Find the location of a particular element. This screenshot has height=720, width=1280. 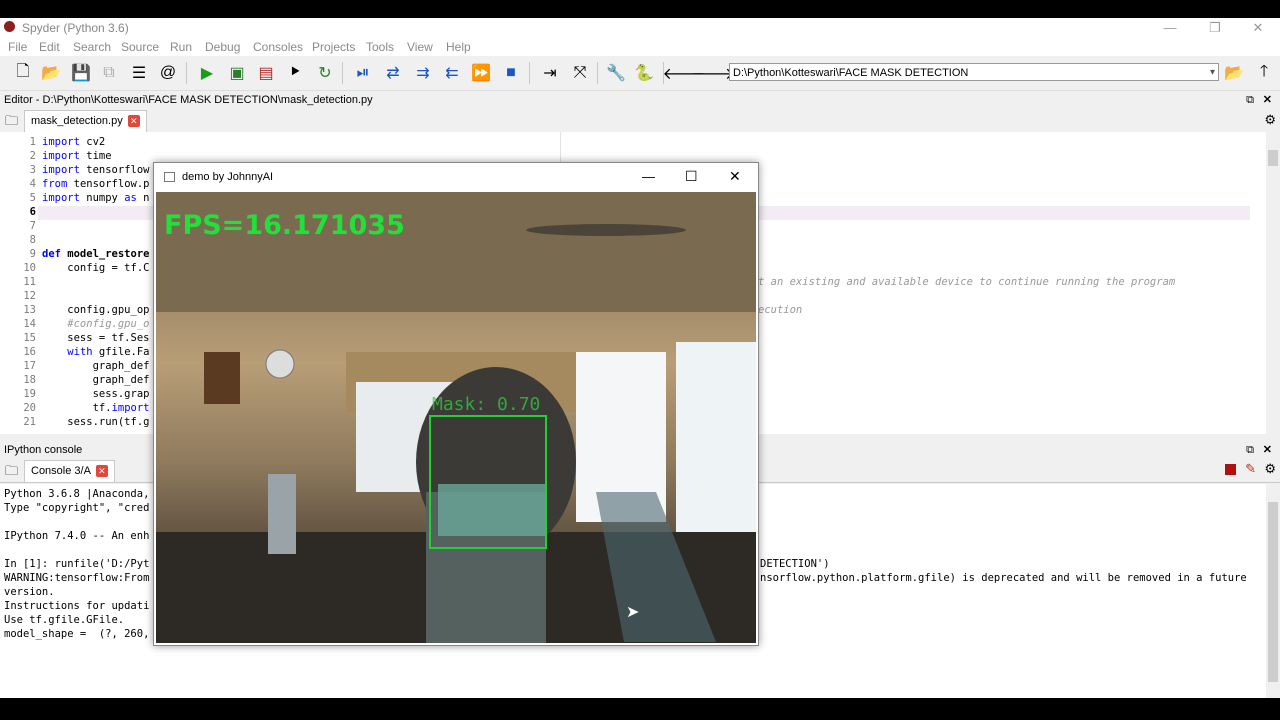

menu-consoles: Consoles is located at coordinates (278, 47).